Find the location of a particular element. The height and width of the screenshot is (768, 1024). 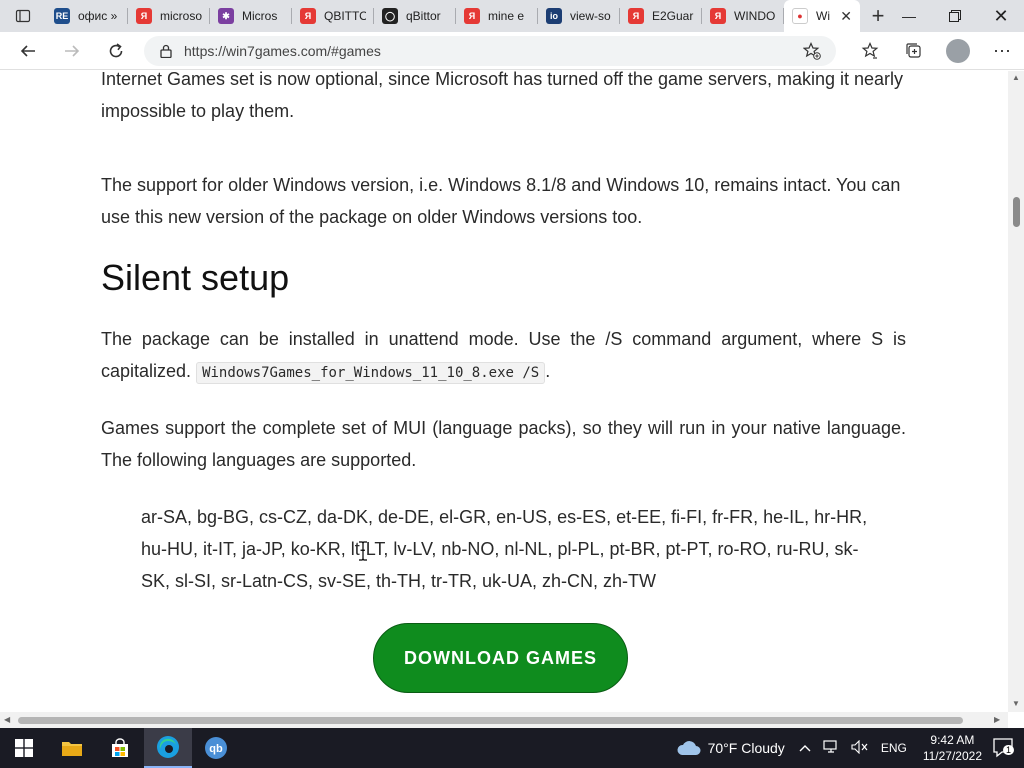

browser-tab: Я QBITTO is located at coordinates (333, 16).